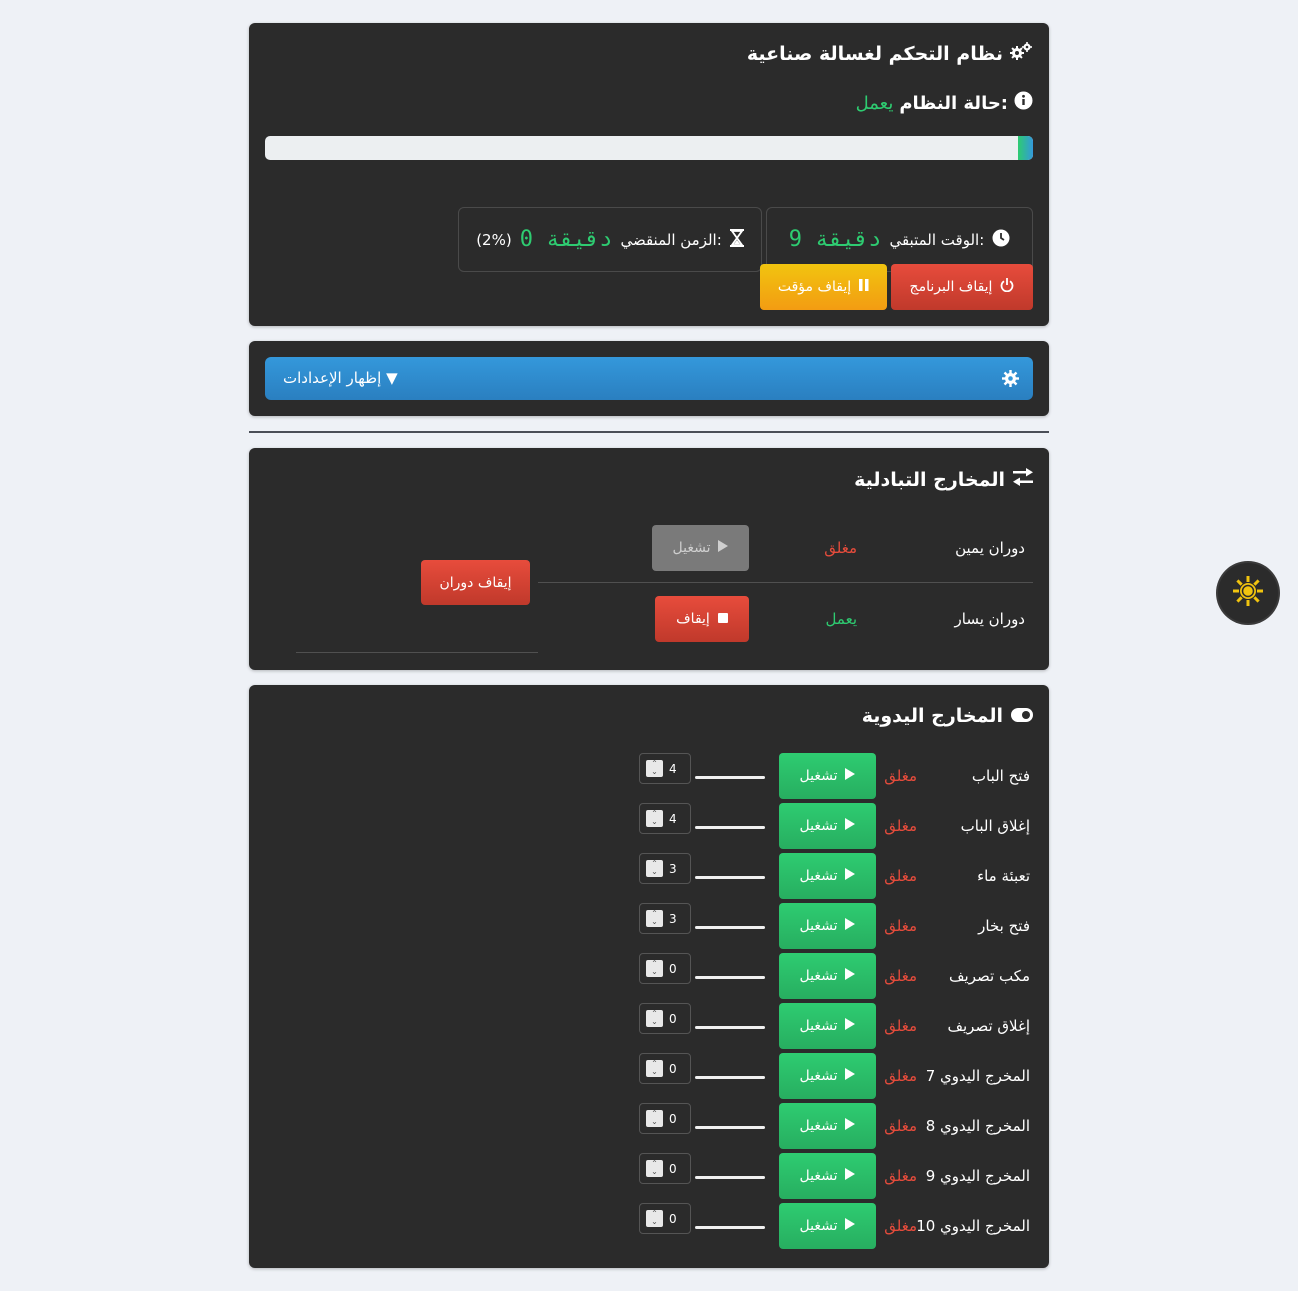 The image size is (1298, 1291). I want to click on stop-program-button: إيقاف البرنامج, so click(962, 287).